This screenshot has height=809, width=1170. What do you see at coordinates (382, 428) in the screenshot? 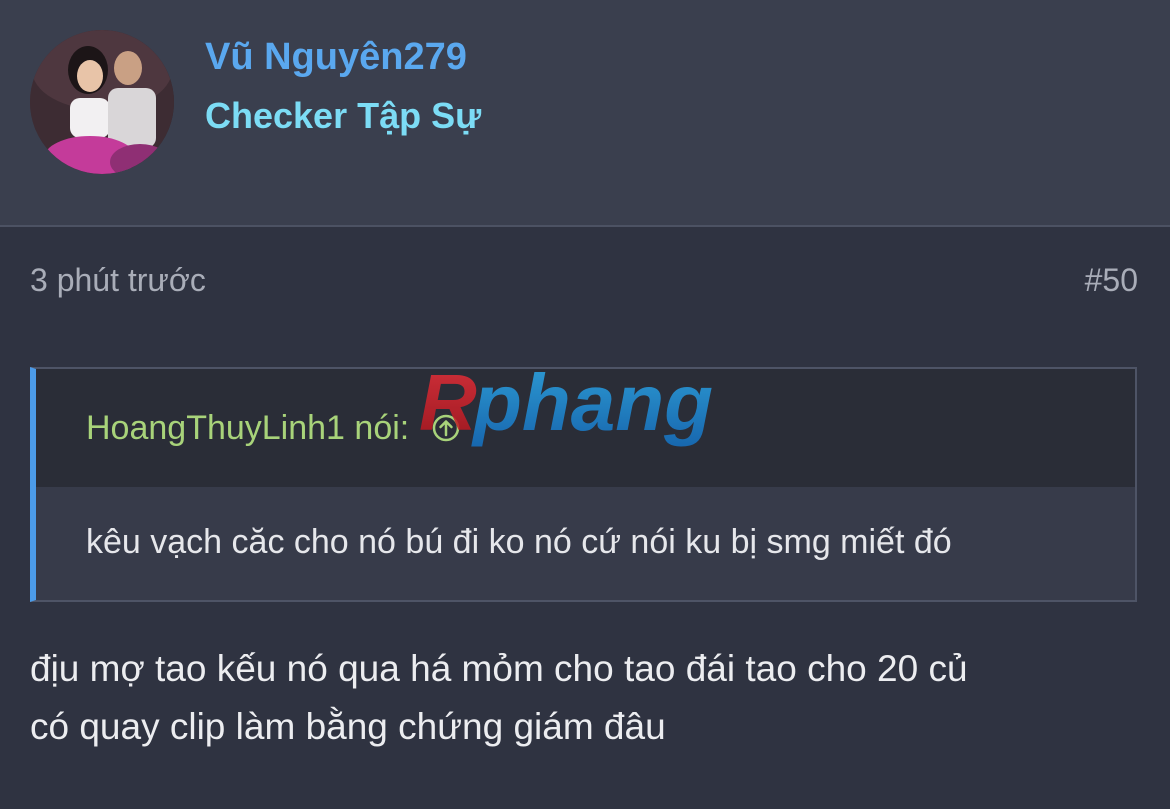
I see `quote-says-label: nói:` at bounding box center [382, 428].